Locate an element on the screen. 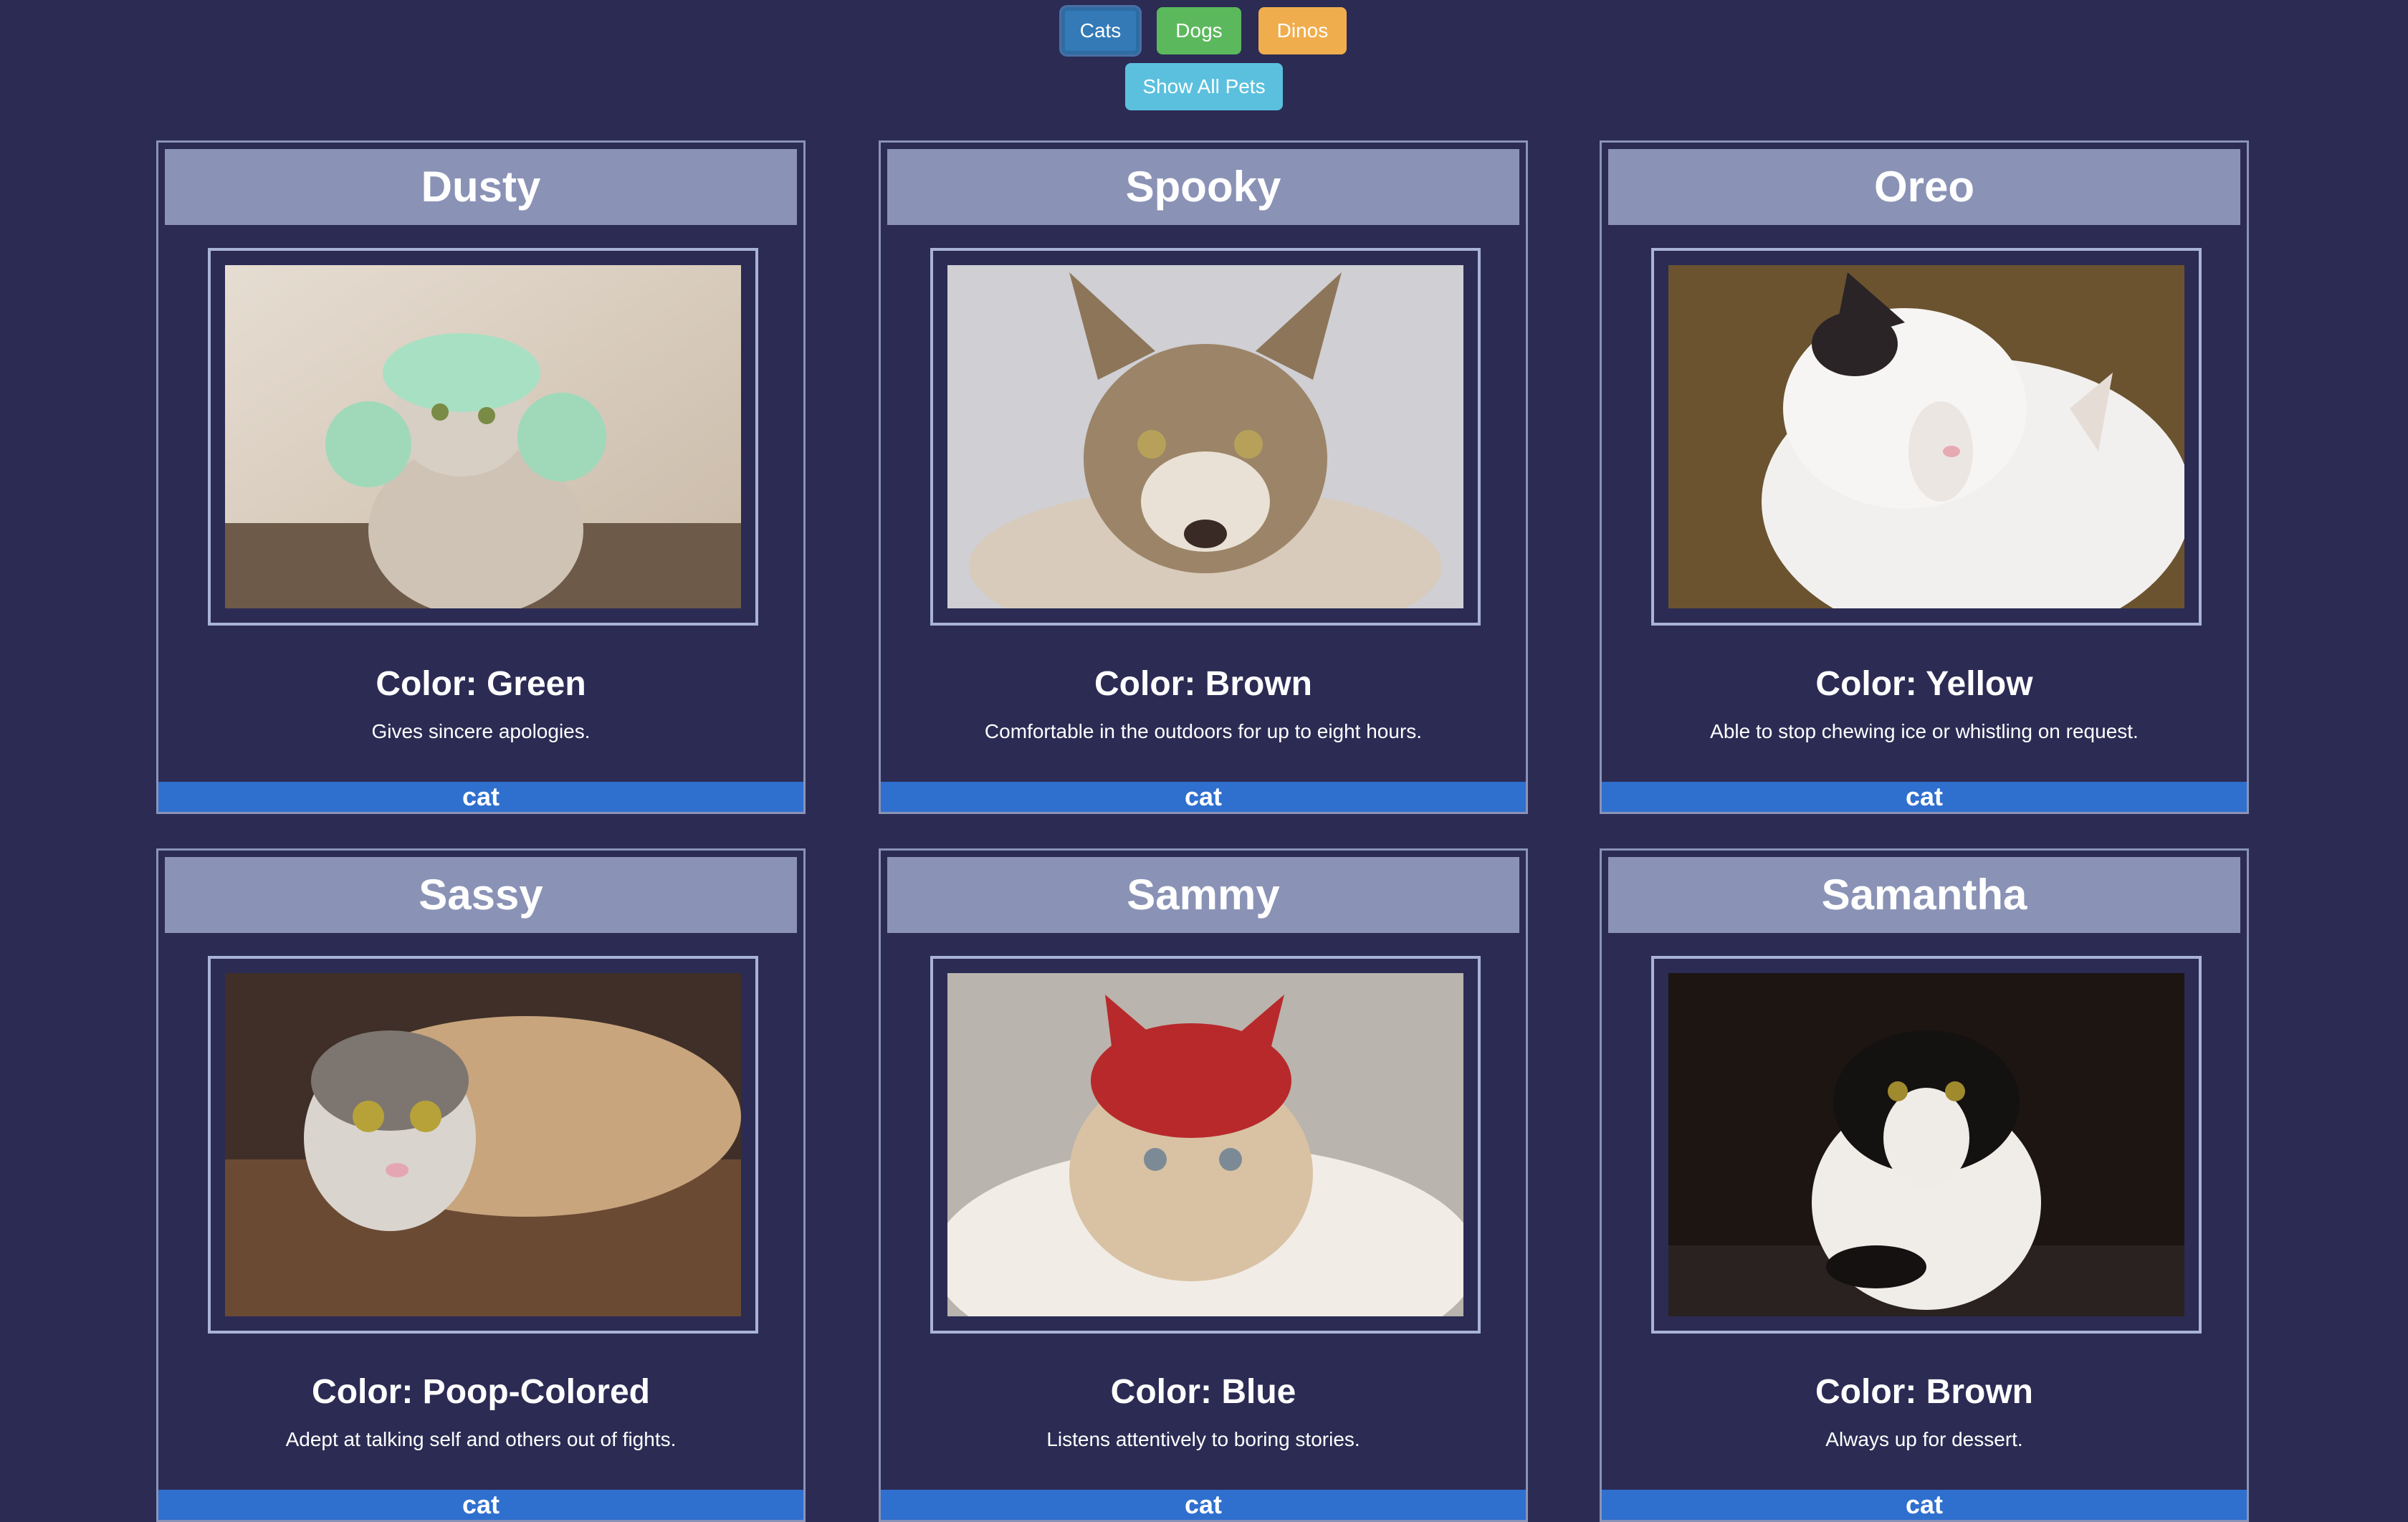 The height and width of the screenshot is (1522, 2408). pet-color: Color: Green is located at coordinates (481, 684).